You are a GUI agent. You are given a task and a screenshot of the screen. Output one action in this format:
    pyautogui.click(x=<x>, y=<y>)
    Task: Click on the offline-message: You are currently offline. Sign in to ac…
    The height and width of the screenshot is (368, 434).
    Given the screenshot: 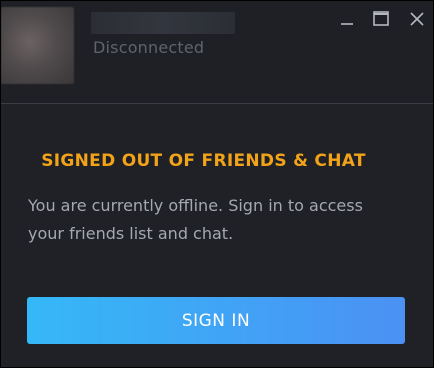 What is the action you would take?
    pyautogui.click(x=195, y=219)
    